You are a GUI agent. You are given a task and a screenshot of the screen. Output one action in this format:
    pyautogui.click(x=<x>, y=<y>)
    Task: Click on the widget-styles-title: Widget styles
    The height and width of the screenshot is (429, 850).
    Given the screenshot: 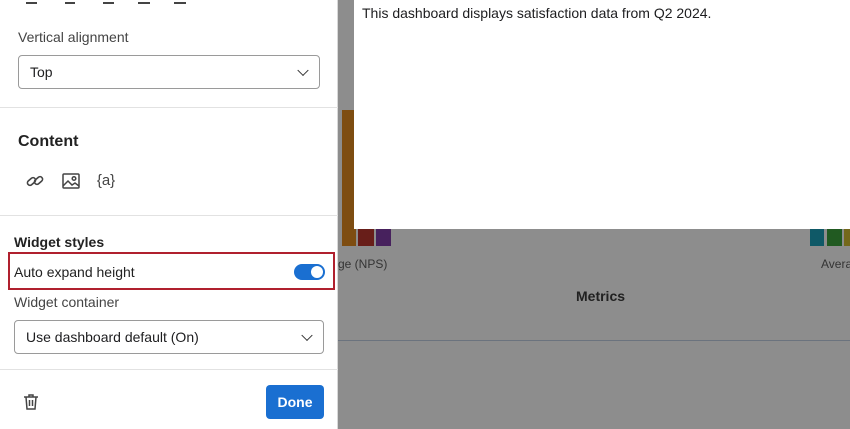 What is the action you would take?
    pyautogui.click(x=59, y=242)
    